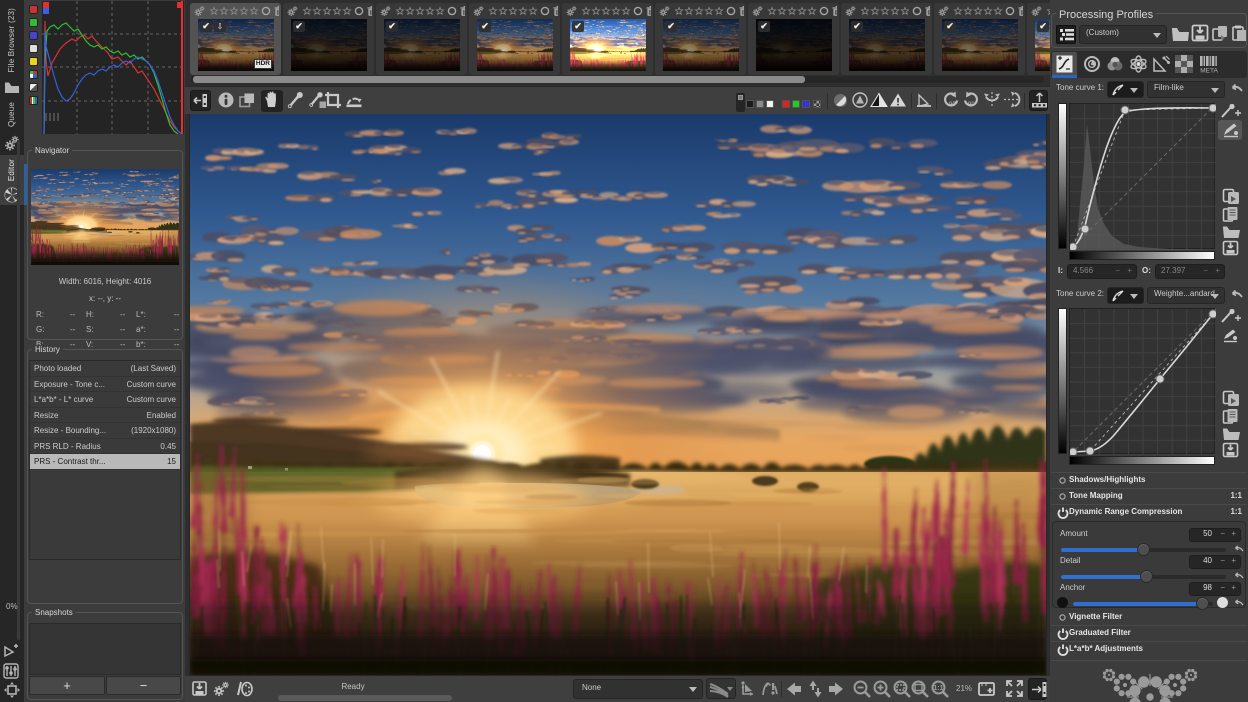  What do you see at coordinates (938, 688) in the screenshot?
I see `svg-text: 1:1` at bounding box center [938, 688].